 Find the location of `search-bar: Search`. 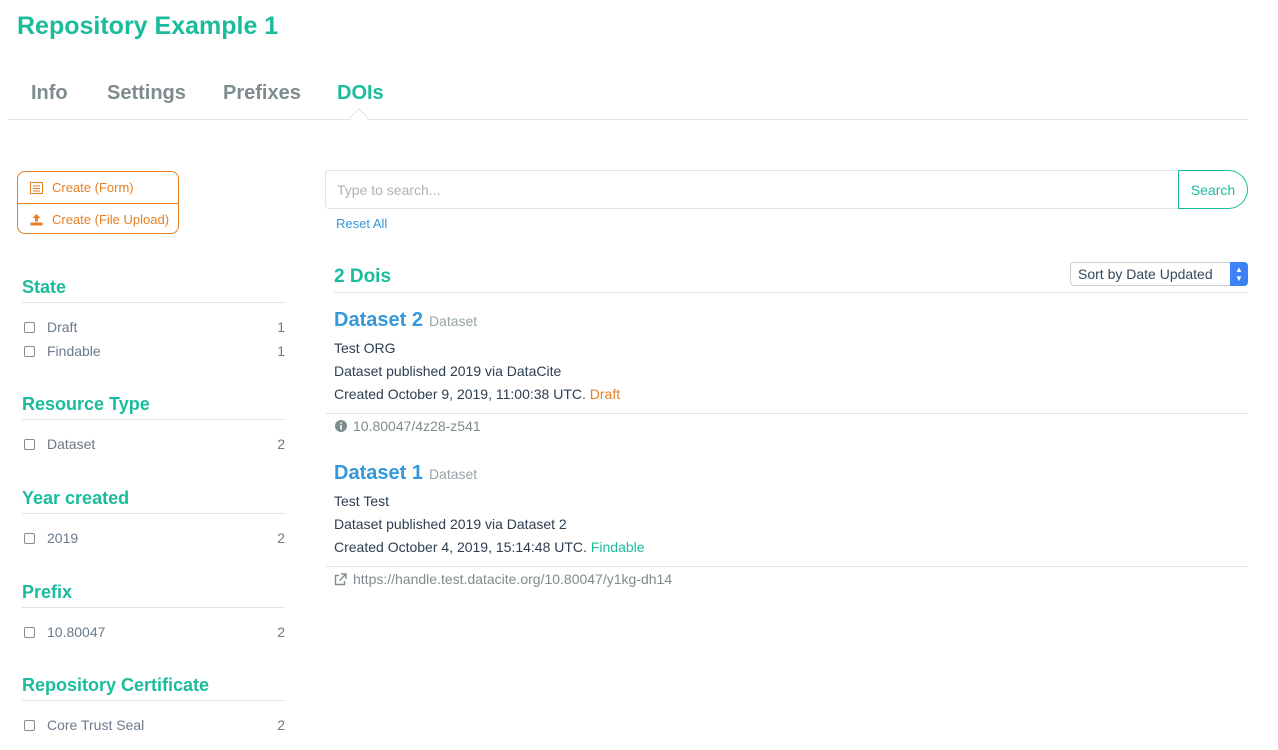

search-bar: Search is located at coordinates (786, 189).